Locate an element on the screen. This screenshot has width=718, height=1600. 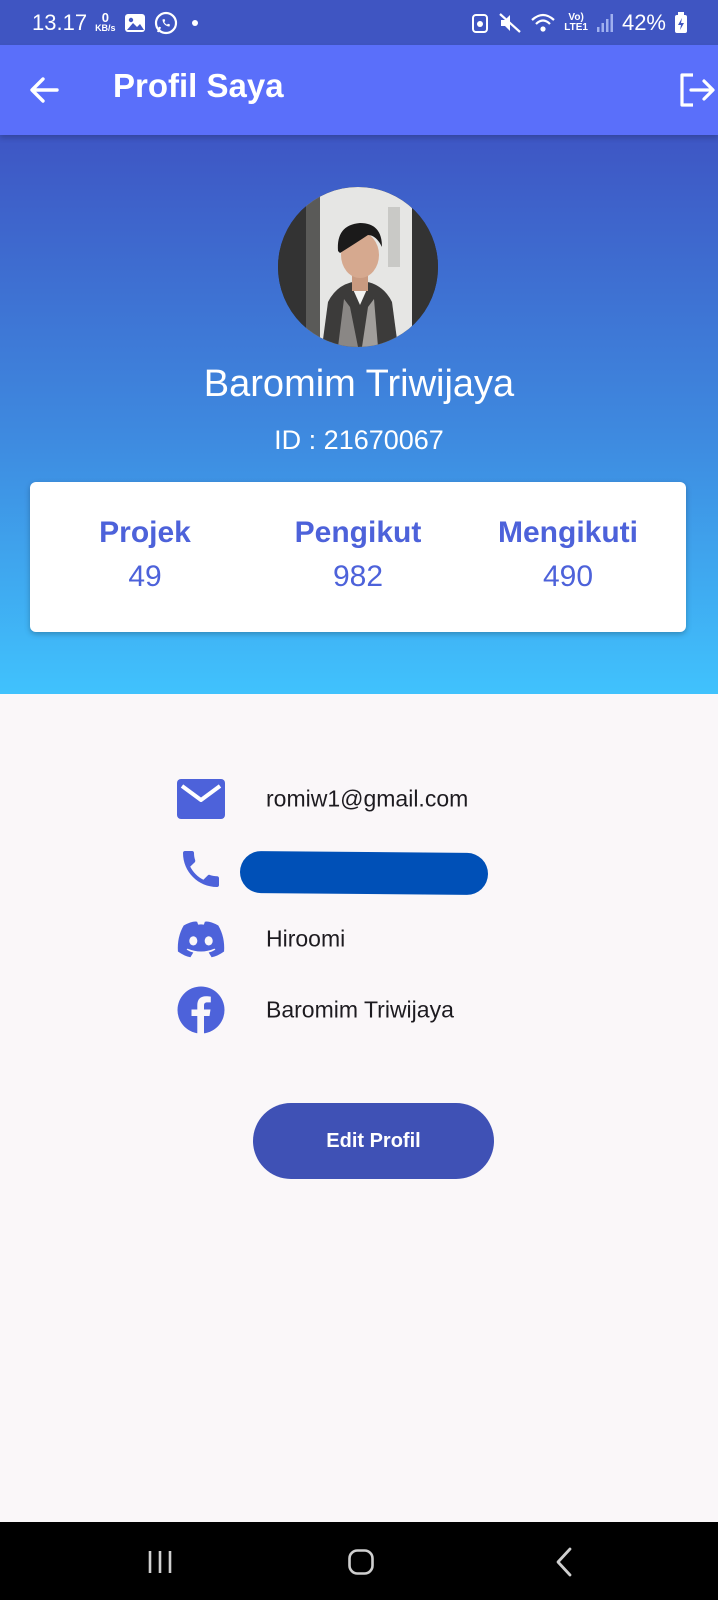
stat-mengikuti: Mengikuti 490 is located at coordinates (568, 555).